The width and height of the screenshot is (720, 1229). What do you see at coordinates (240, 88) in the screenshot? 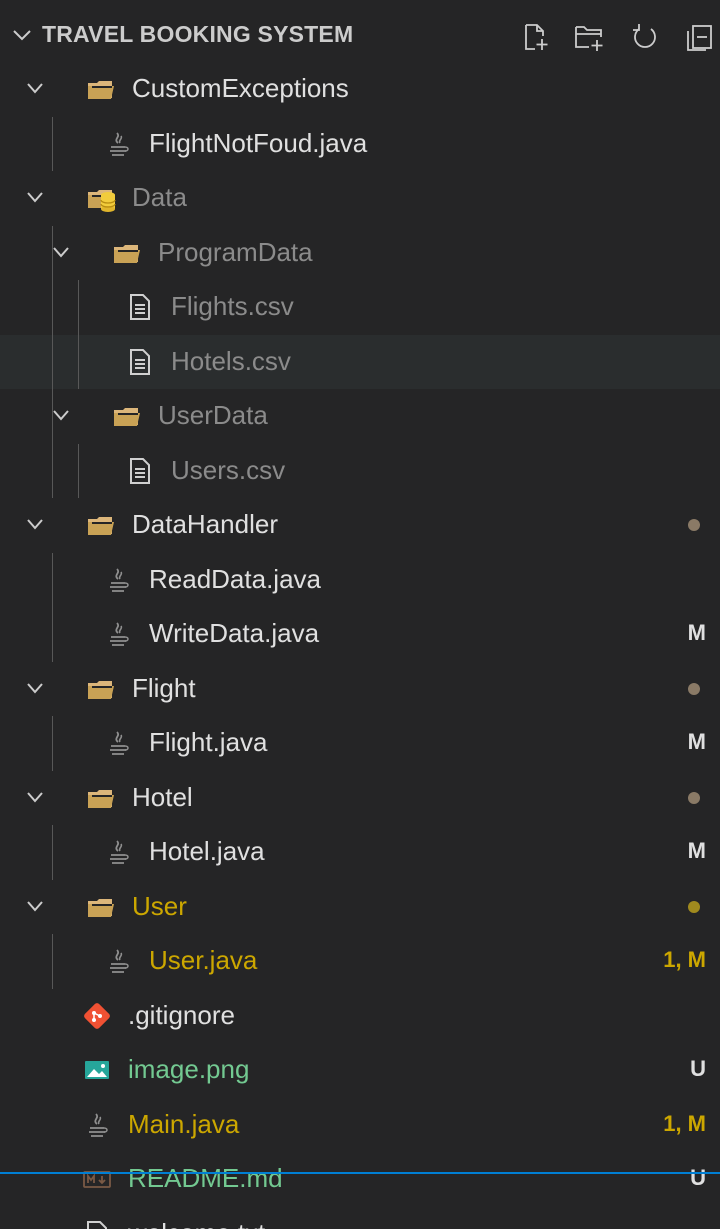
I see `tree-item-label: CustomExceptions` at bounding box center [240, 88].